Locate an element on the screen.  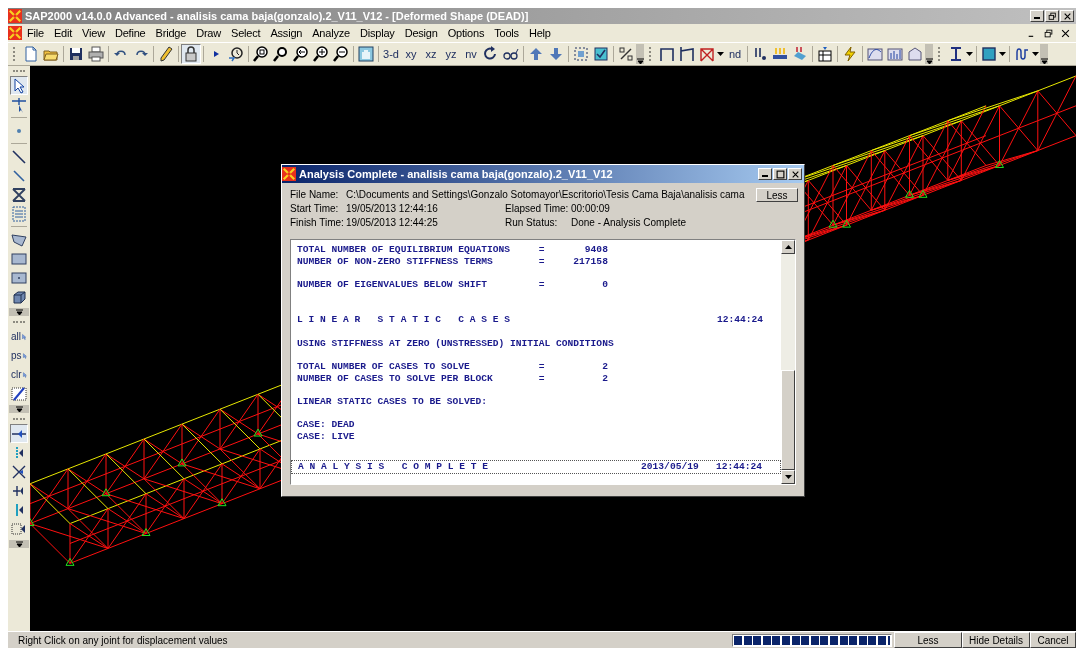
bar-graph-icon is located at coordinates (895, 54).